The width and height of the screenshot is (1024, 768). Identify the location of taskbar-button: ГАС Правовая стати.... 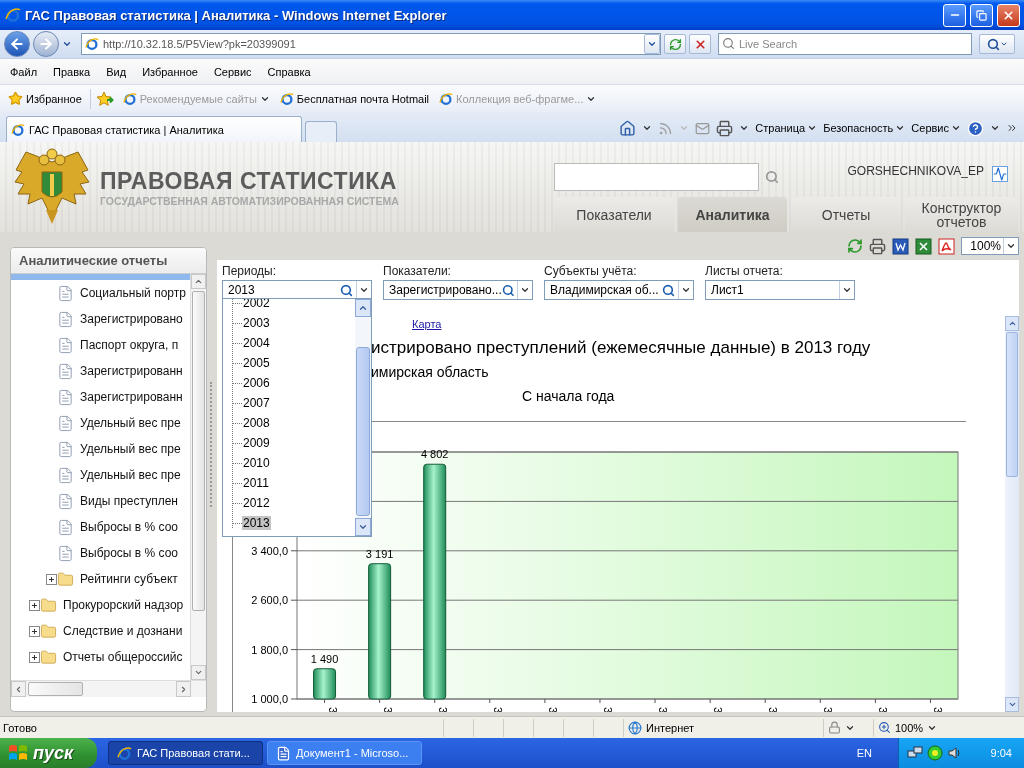
(185, 753).